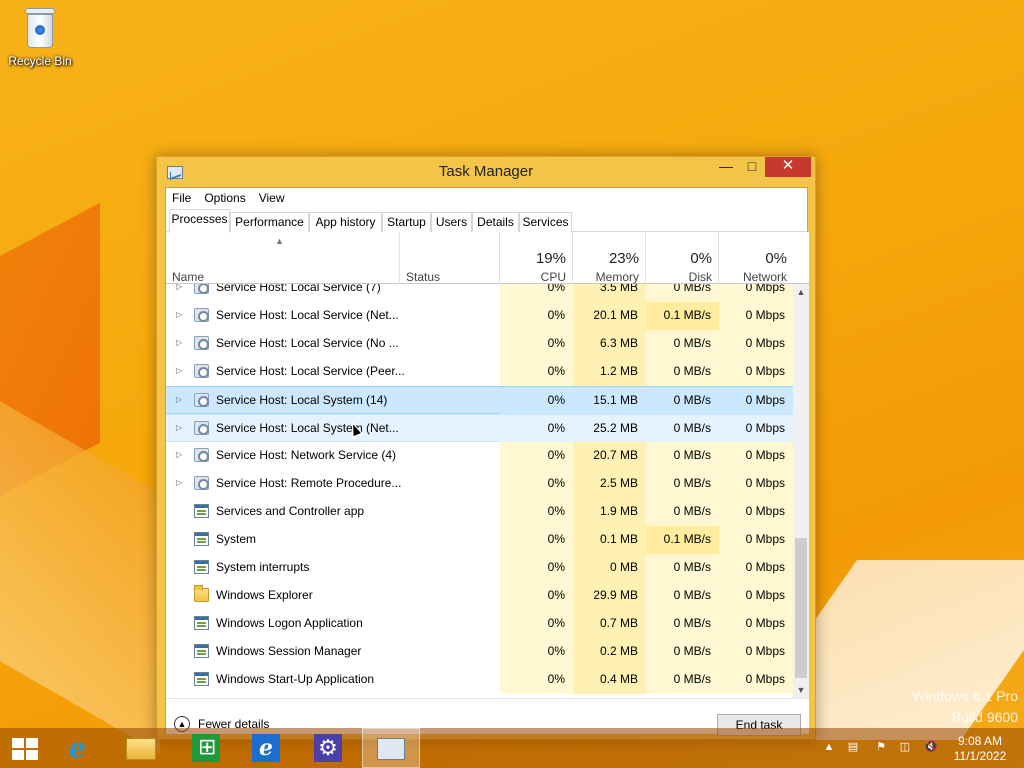 The width and height of the screenshot is (1024, 768). What do you see at coordinates (479, 596) in the screenshot?
I see `process-row: Windows Explorer 0% 29.9 MB 0 MB/s 0 Mbps` at bounding box center [479, 596].